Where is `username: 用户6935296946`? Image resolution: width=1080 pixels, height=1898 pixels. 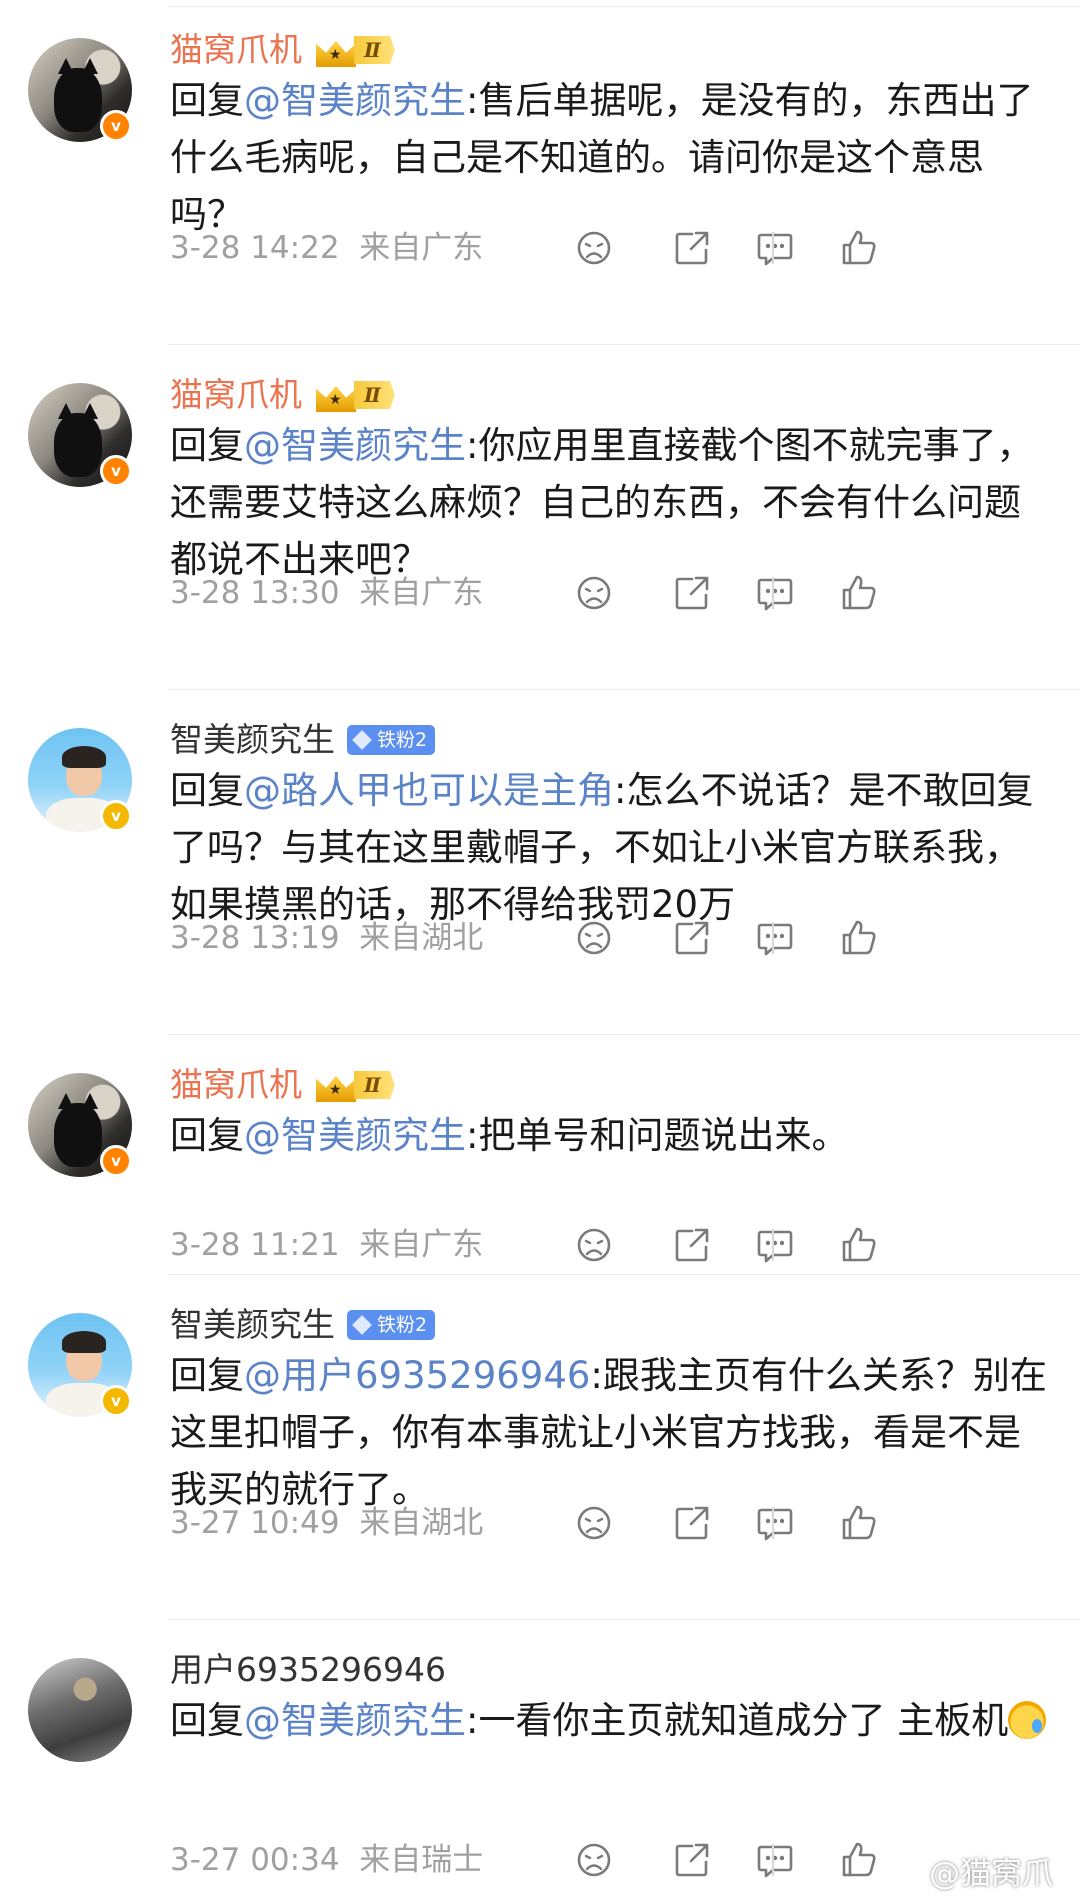 username: 用户6935296946 is located at coordinates (308, 1670).